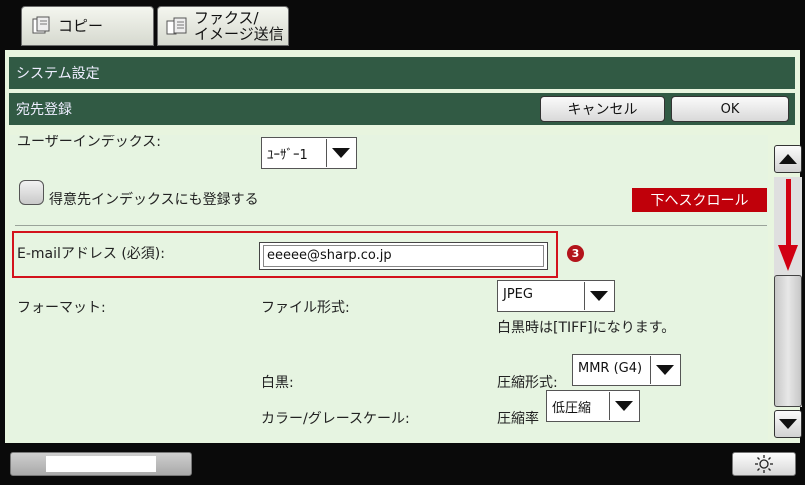 Image resolution: width=805 pixels, height=485 pixels. Describe the element at coordinates (788, 225) in the screenshot. I see `scroll-down-arrow-icon` at that location.